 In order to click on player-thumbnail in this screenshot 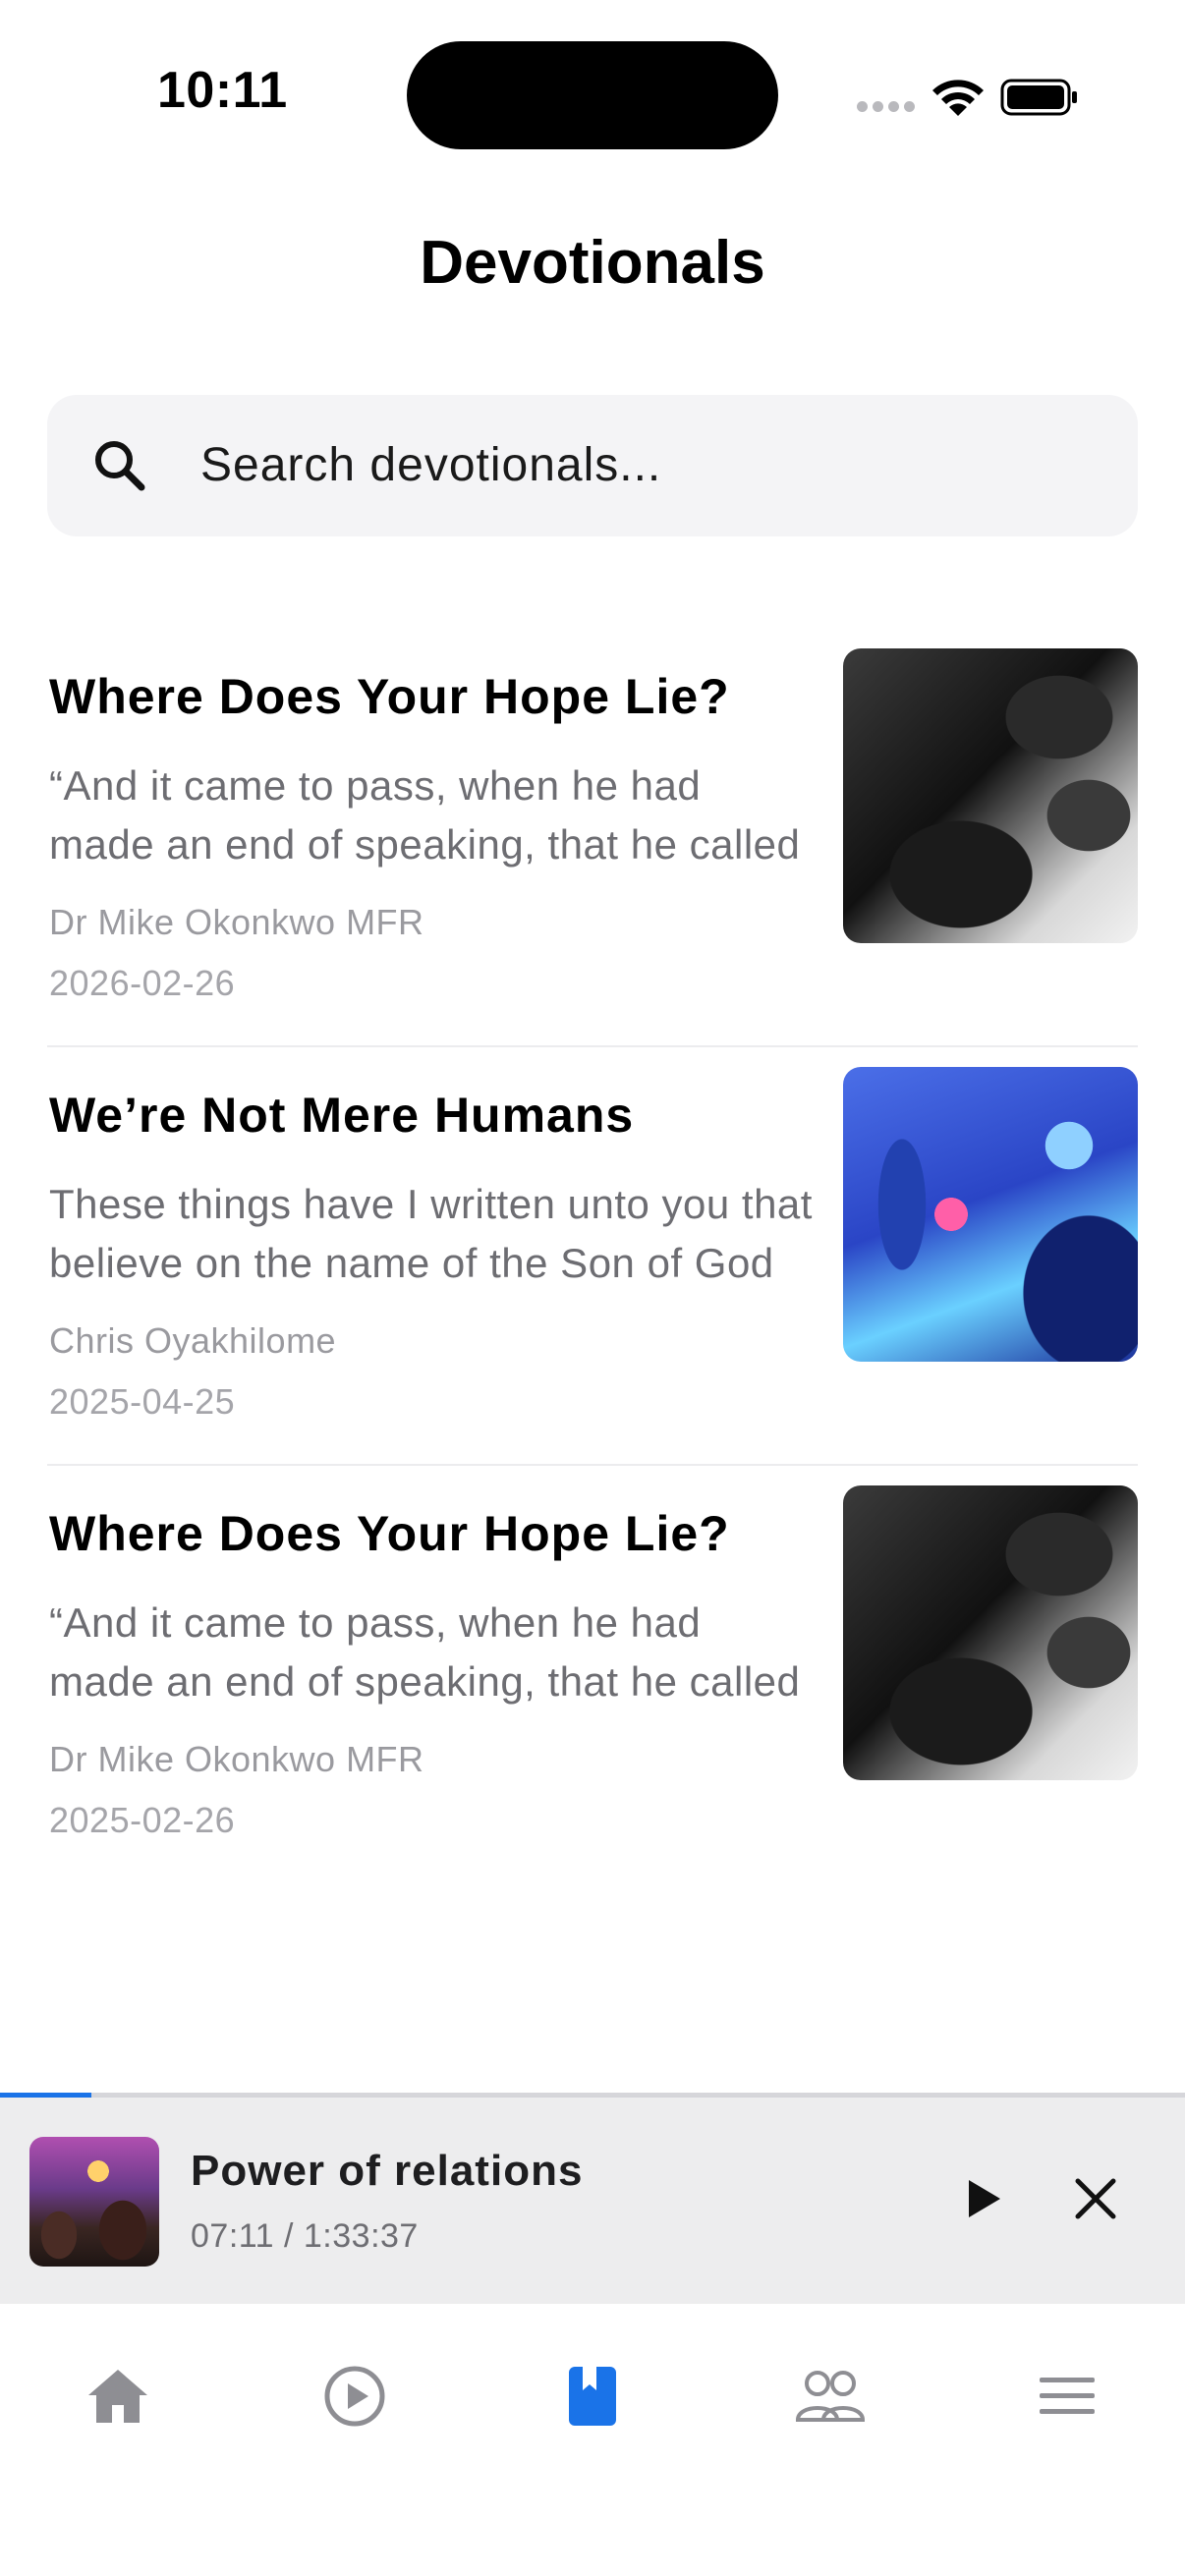, I will do `click(94, 2202)`.